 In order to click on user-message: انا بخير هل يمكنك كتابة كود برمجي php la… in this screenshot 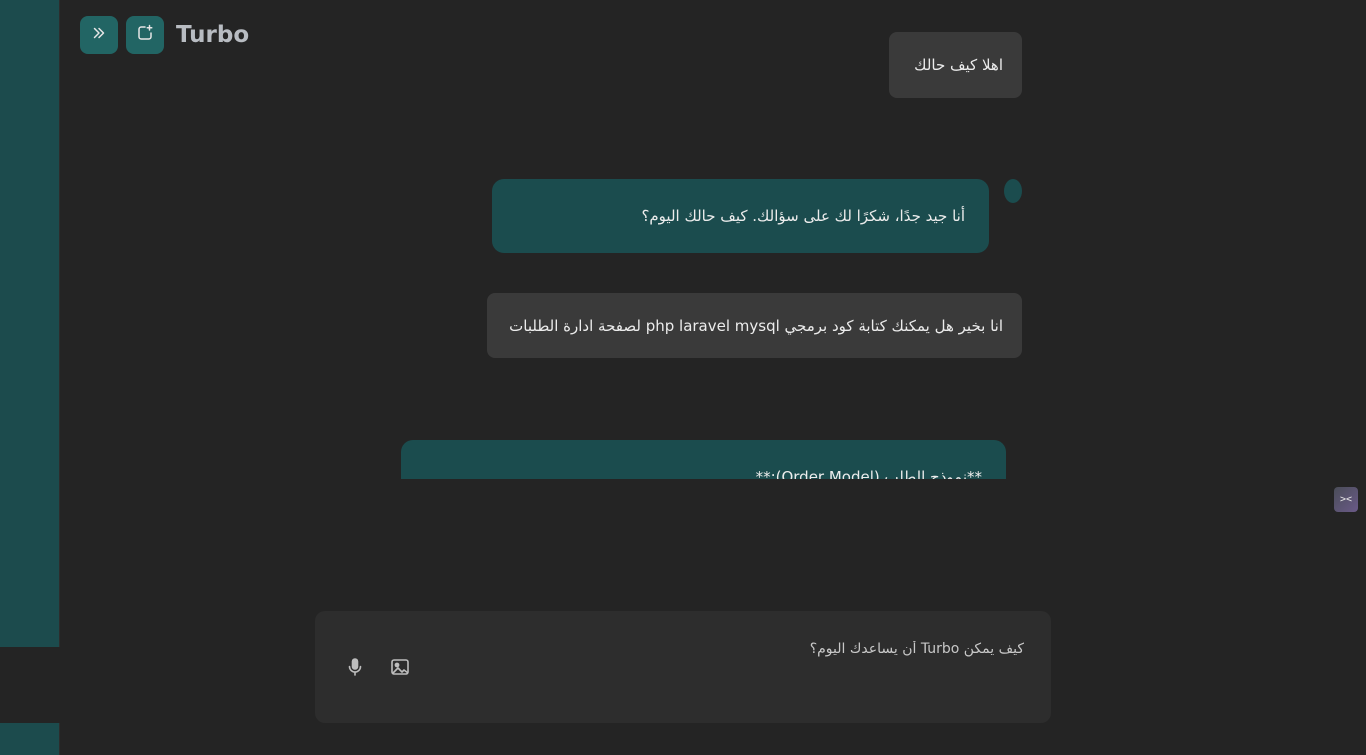, I will do `click(754, 325)`.